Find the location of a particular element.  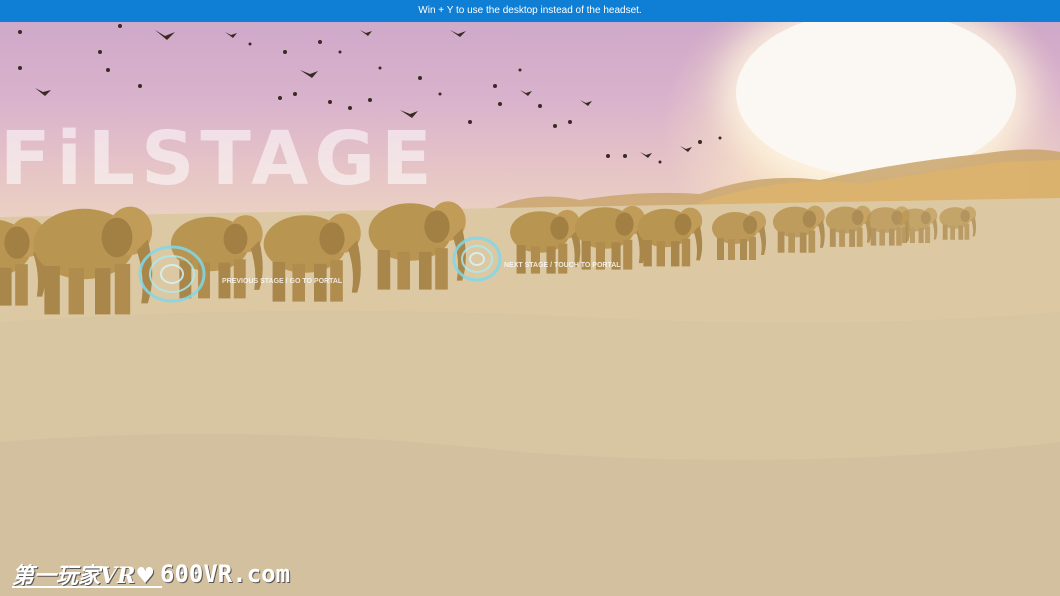

site-watermark: 第一玩家VR♥ 600VR.com is located at coordinates (158, 574).